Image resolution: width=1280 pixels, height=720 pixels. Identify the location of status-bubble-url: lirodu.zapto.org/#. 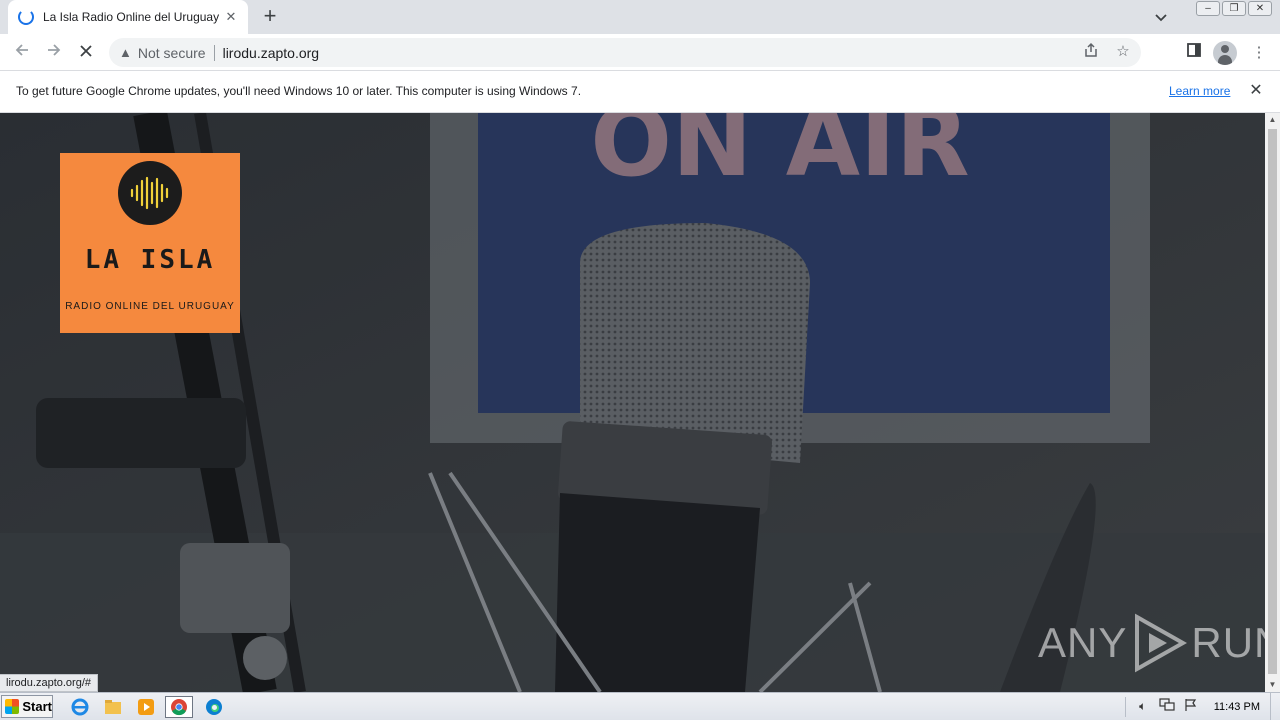
(49, 683).